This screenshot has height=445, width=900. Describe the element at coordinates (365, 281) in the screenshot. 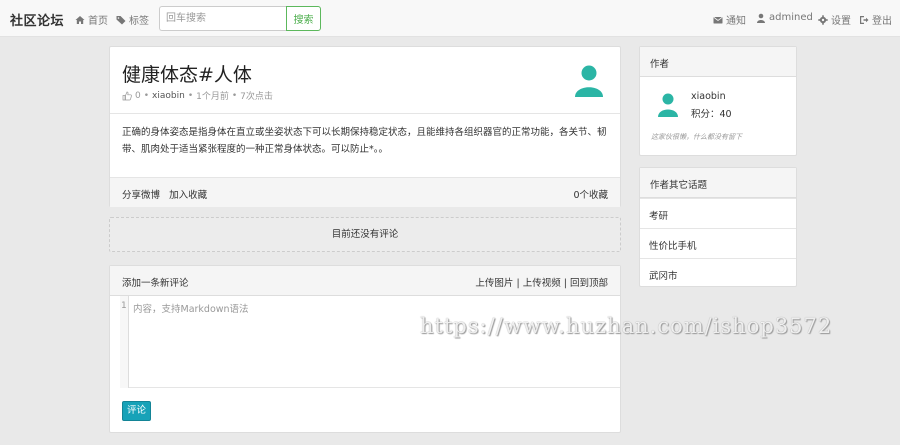

I see `comment-form-header: 添加一条新评论 上传图片 | 上传视频 | 回到顶部` at that location.